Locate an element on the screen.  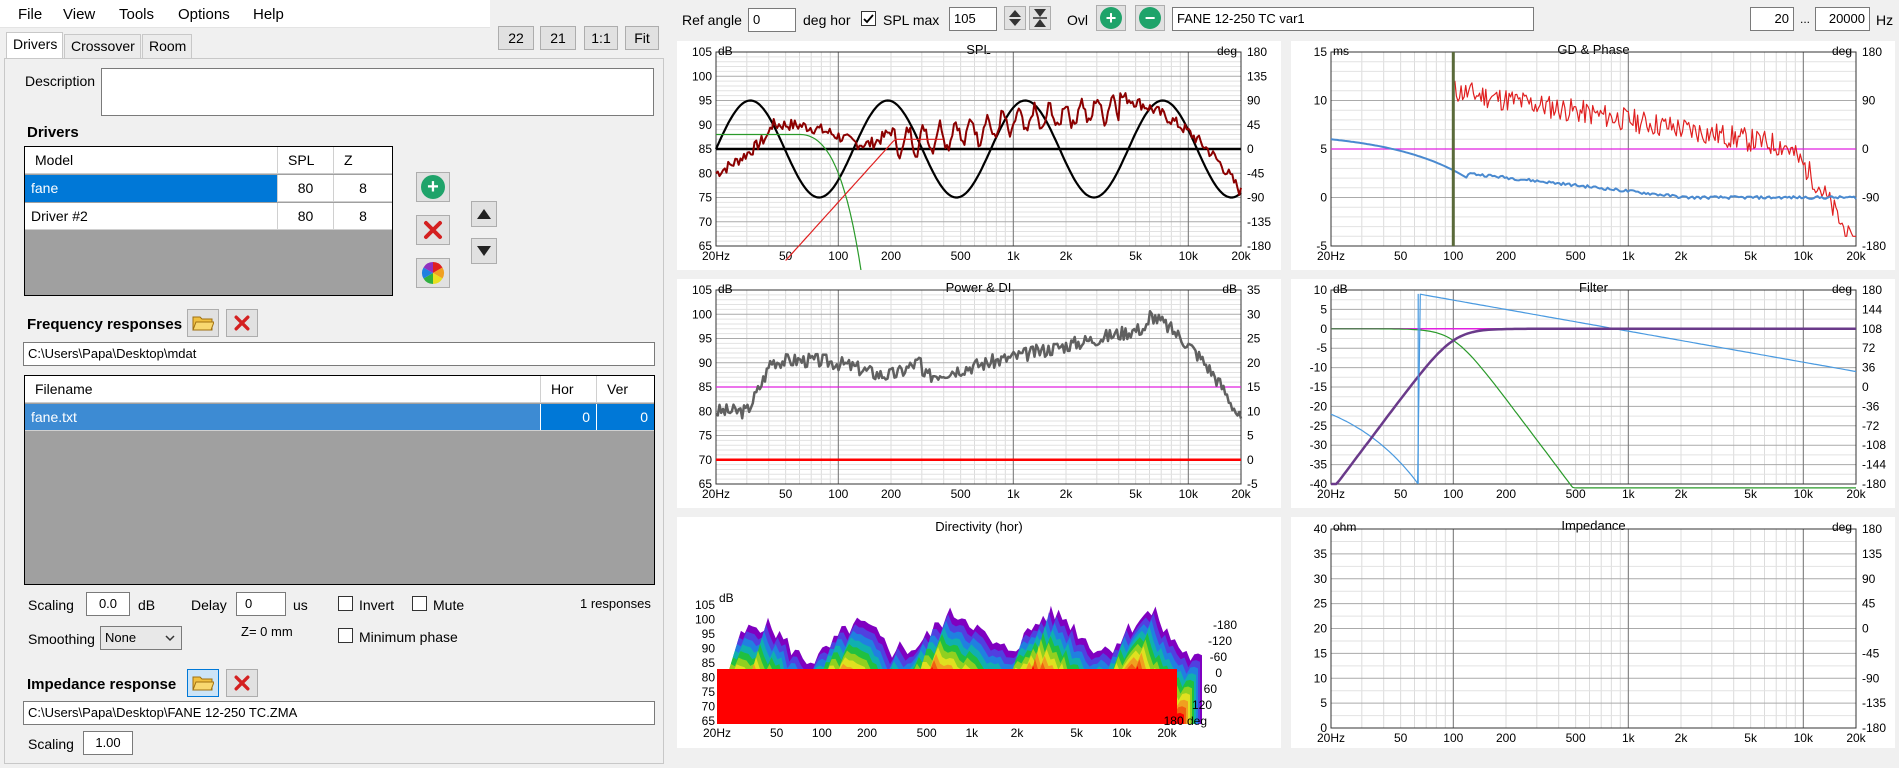
column-filename: Filename is located at coordinates (283, 389).